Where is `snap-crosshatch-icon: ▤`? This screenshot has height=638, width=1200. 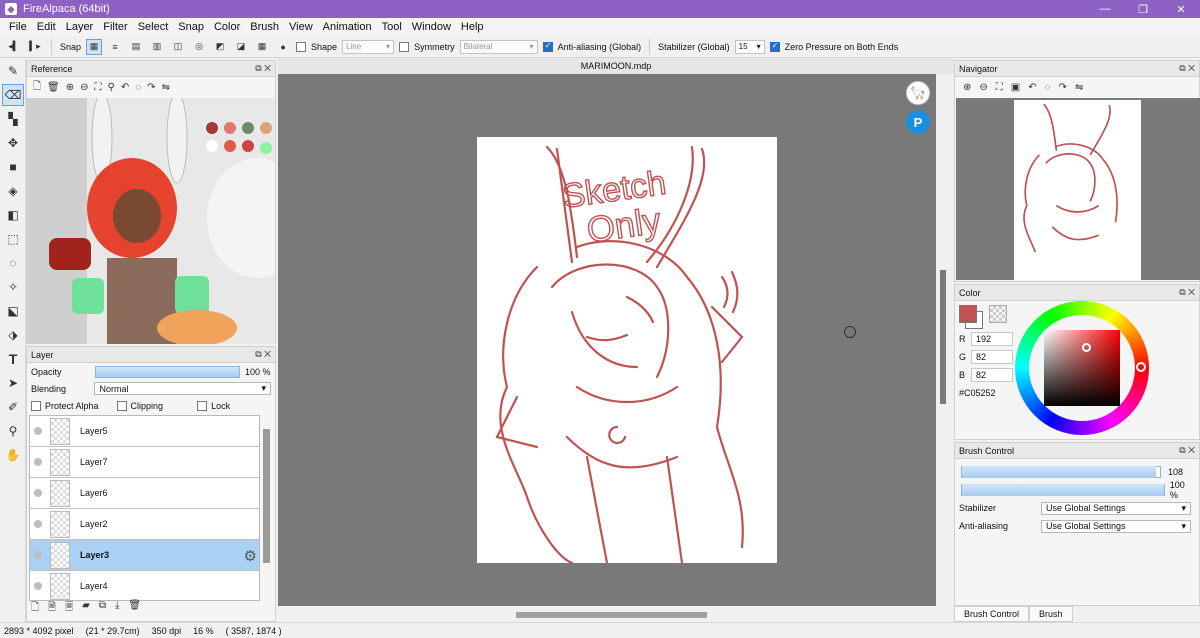
snap-crosshatch-icon: ▤ is located at coordinates (136, 47).